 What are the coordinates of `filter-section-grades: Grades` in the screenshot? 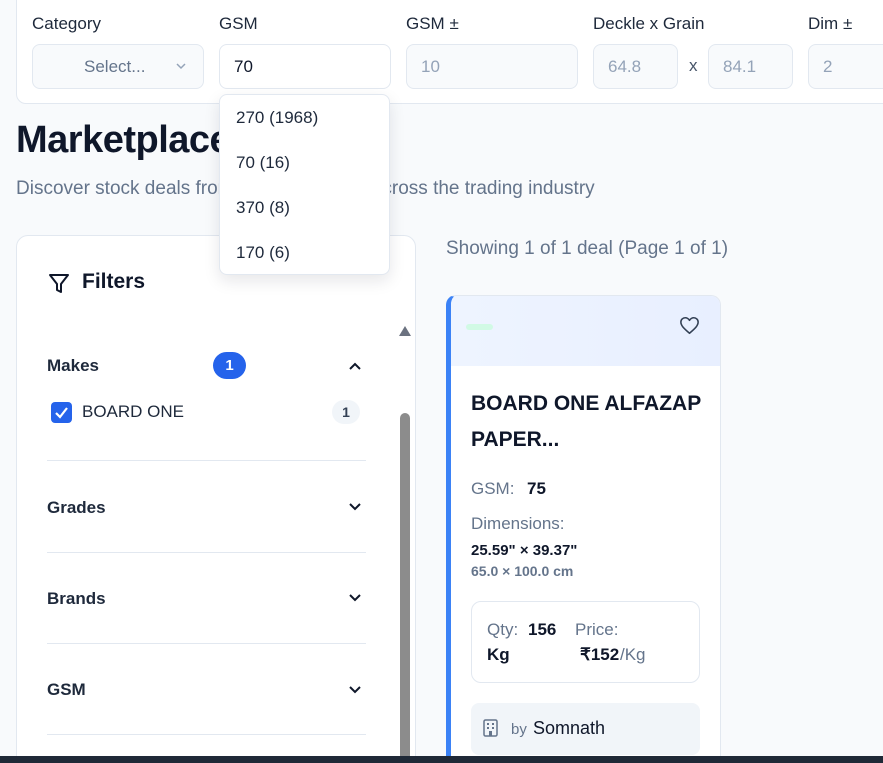 It's located at (76, 508).